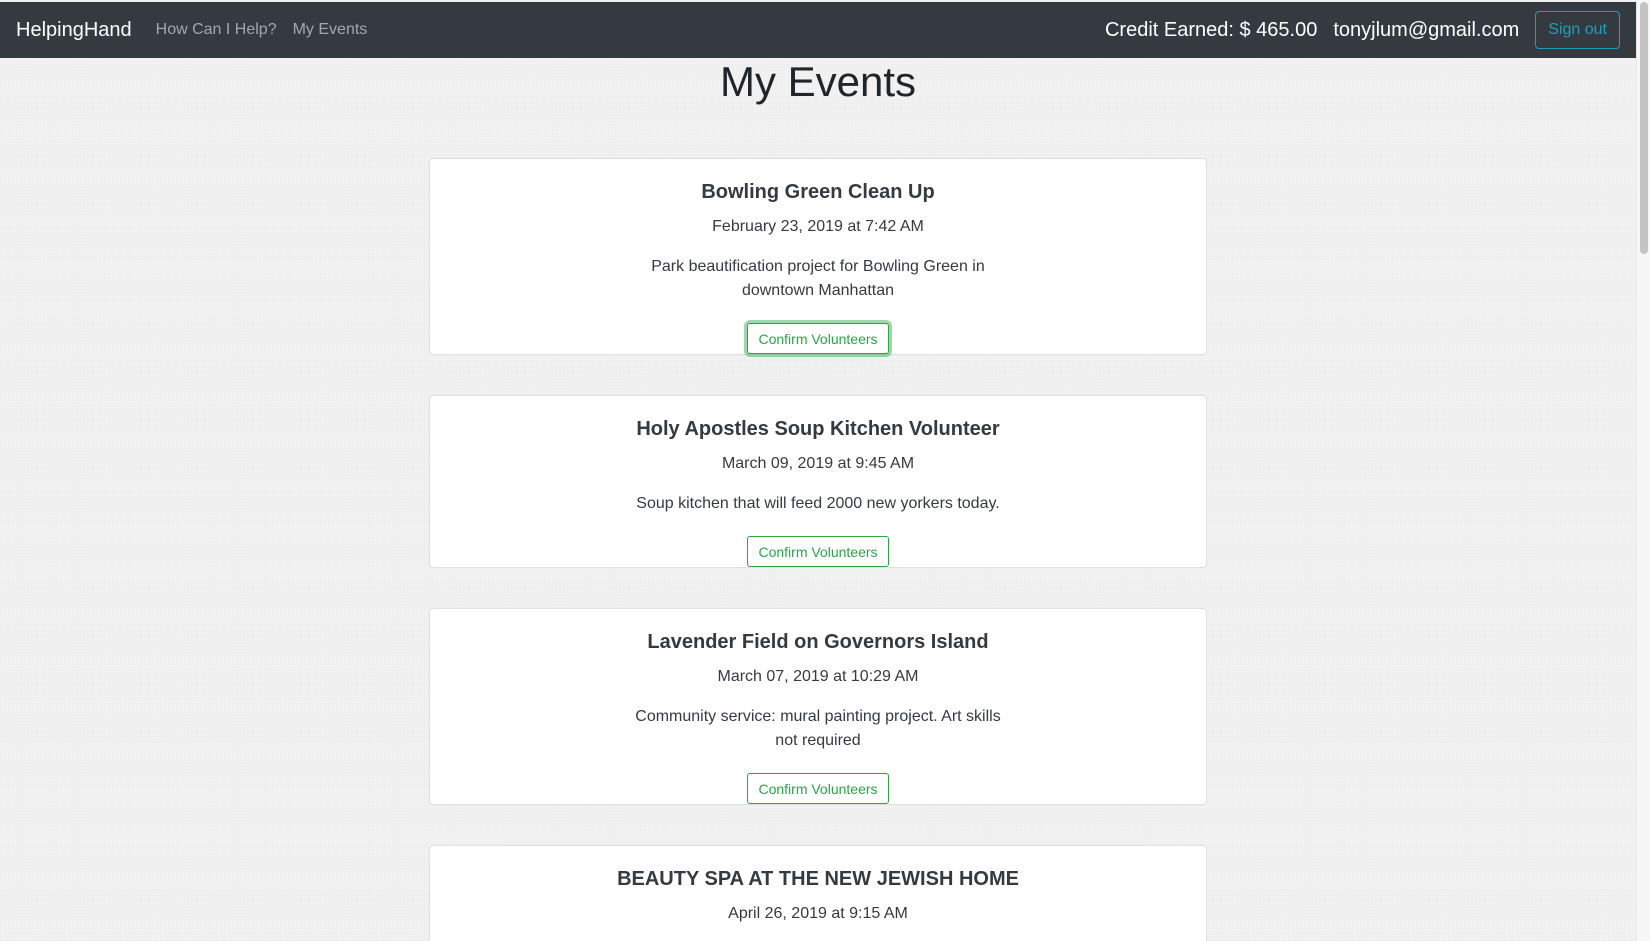  I want to click on event-title: BEAUTY SPA AT THE NEW JEWISH HOME, so click(818, 879).